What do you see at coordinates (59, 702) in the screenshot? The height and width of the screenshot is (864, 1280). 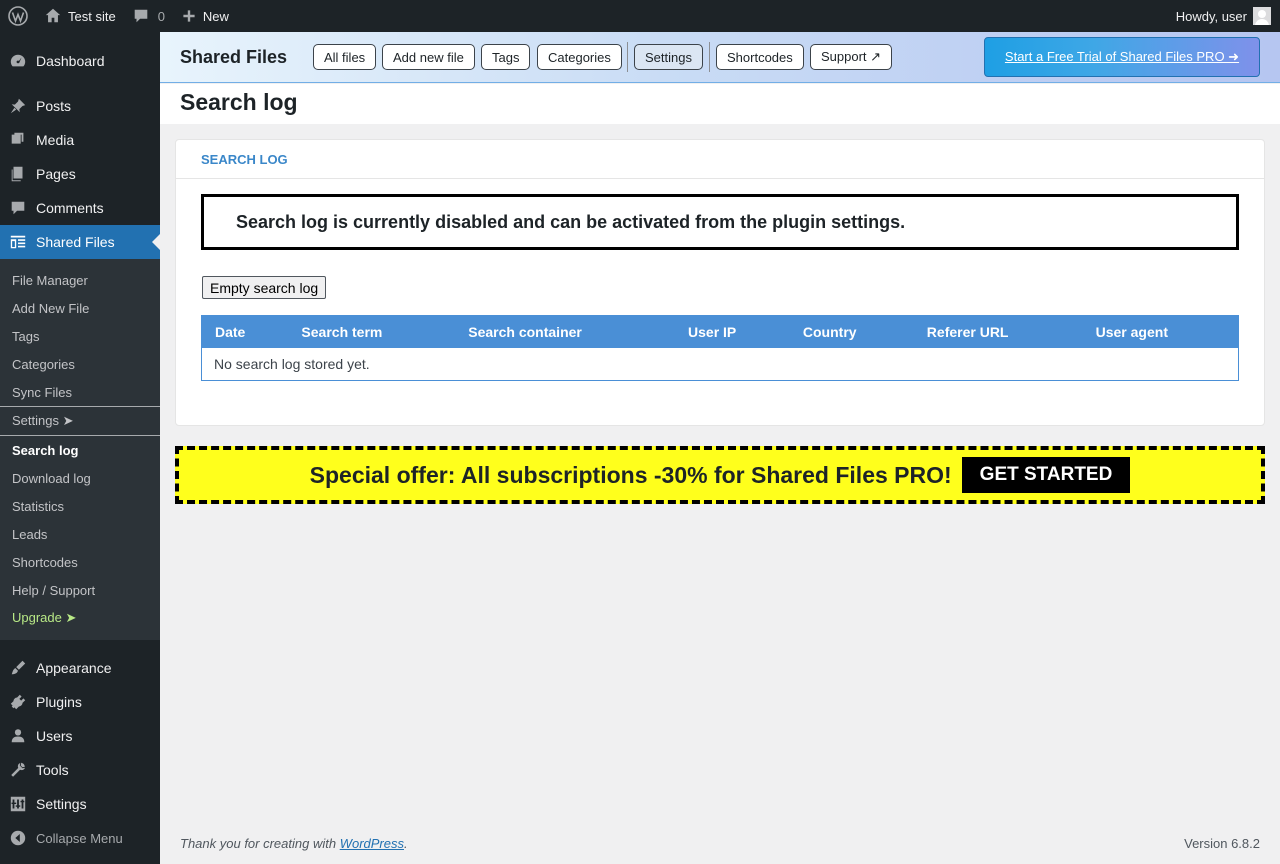 I see `sidebar-item-label: Plugins` at bounding box center [59, 702].